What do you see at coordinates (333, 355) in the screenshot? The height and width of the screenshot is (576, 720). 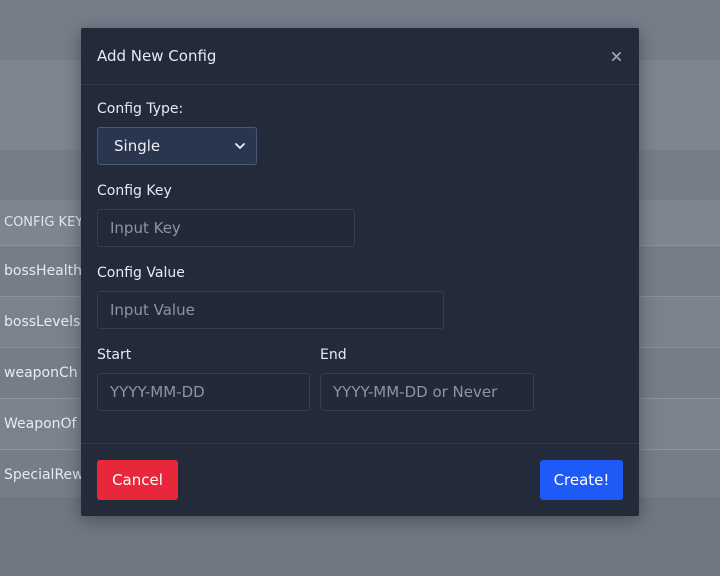 I see `end-label: End` at bounding box center [333, 355].